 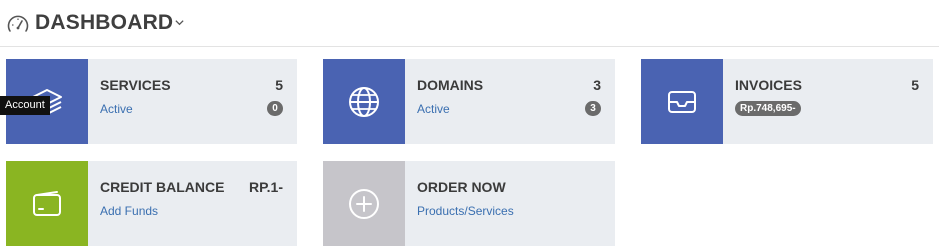 I want to click on invoices-label: INVOICES, so click(x=768, y=85).